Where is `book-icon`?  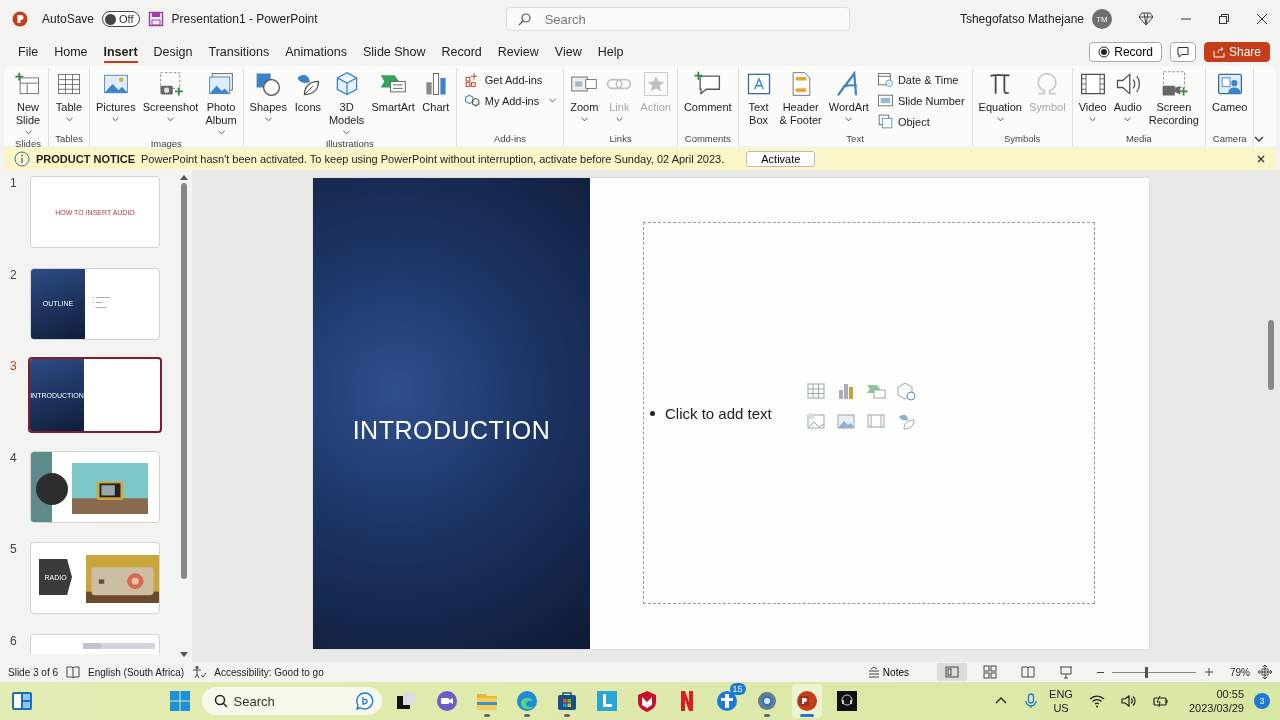 book-icon is located at coordinates (73, 672).